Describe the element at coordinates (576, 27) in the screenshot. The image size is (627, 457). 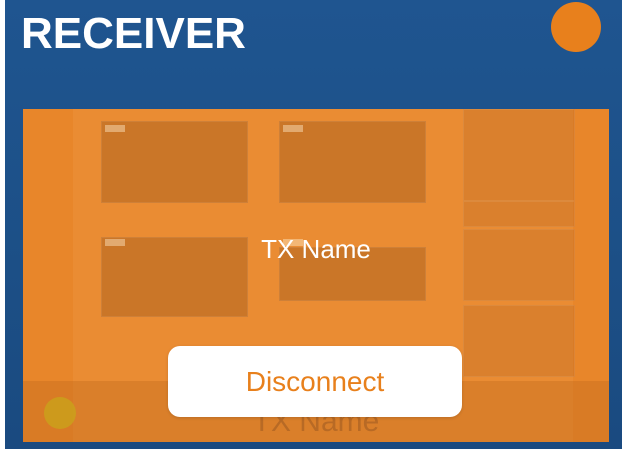
I see `status-indicator` at that location.